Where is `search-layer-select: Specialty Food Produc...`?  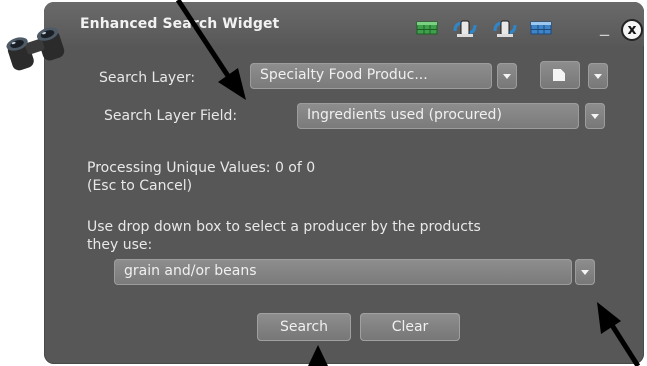
search-layer-select: Specialty Food Produc... is located at coordinates (371, 76).